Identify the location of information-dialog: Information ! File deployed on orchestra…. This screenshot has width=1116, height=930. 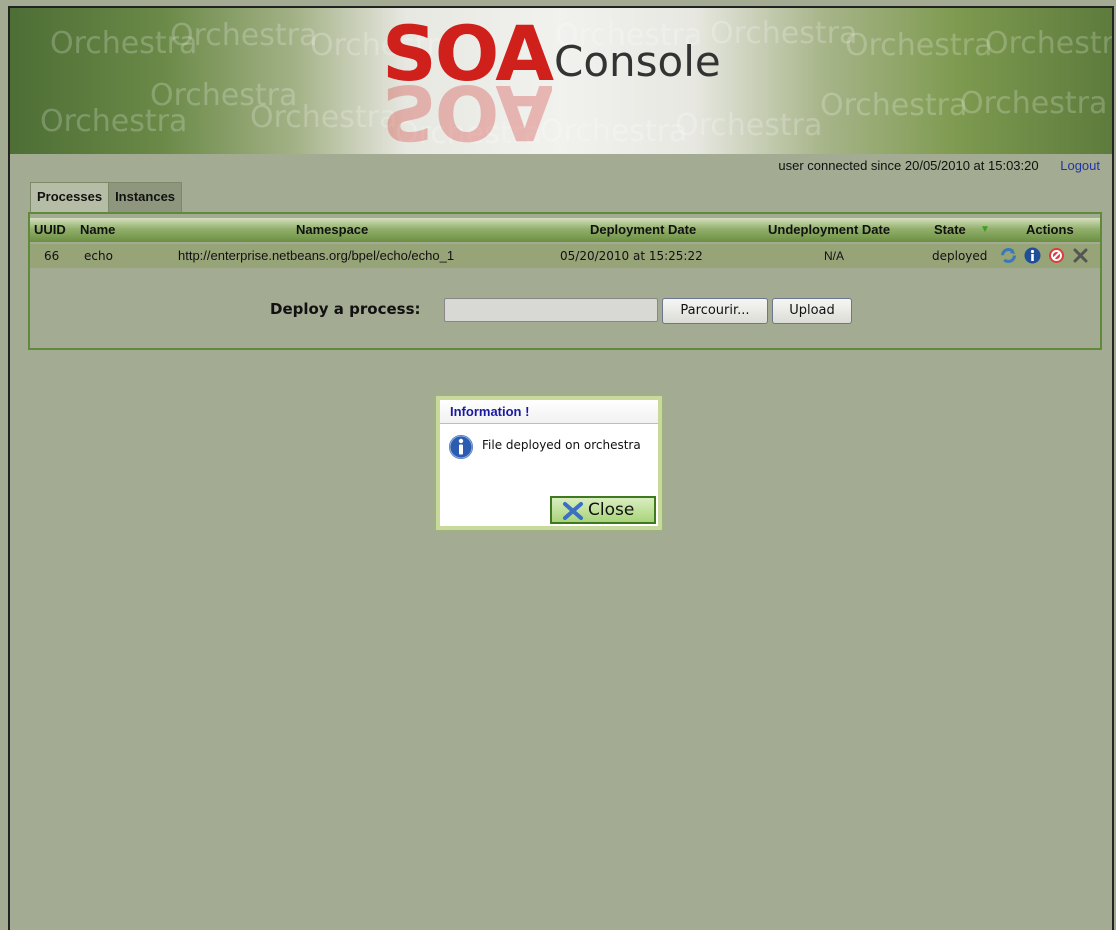
(549, 463).